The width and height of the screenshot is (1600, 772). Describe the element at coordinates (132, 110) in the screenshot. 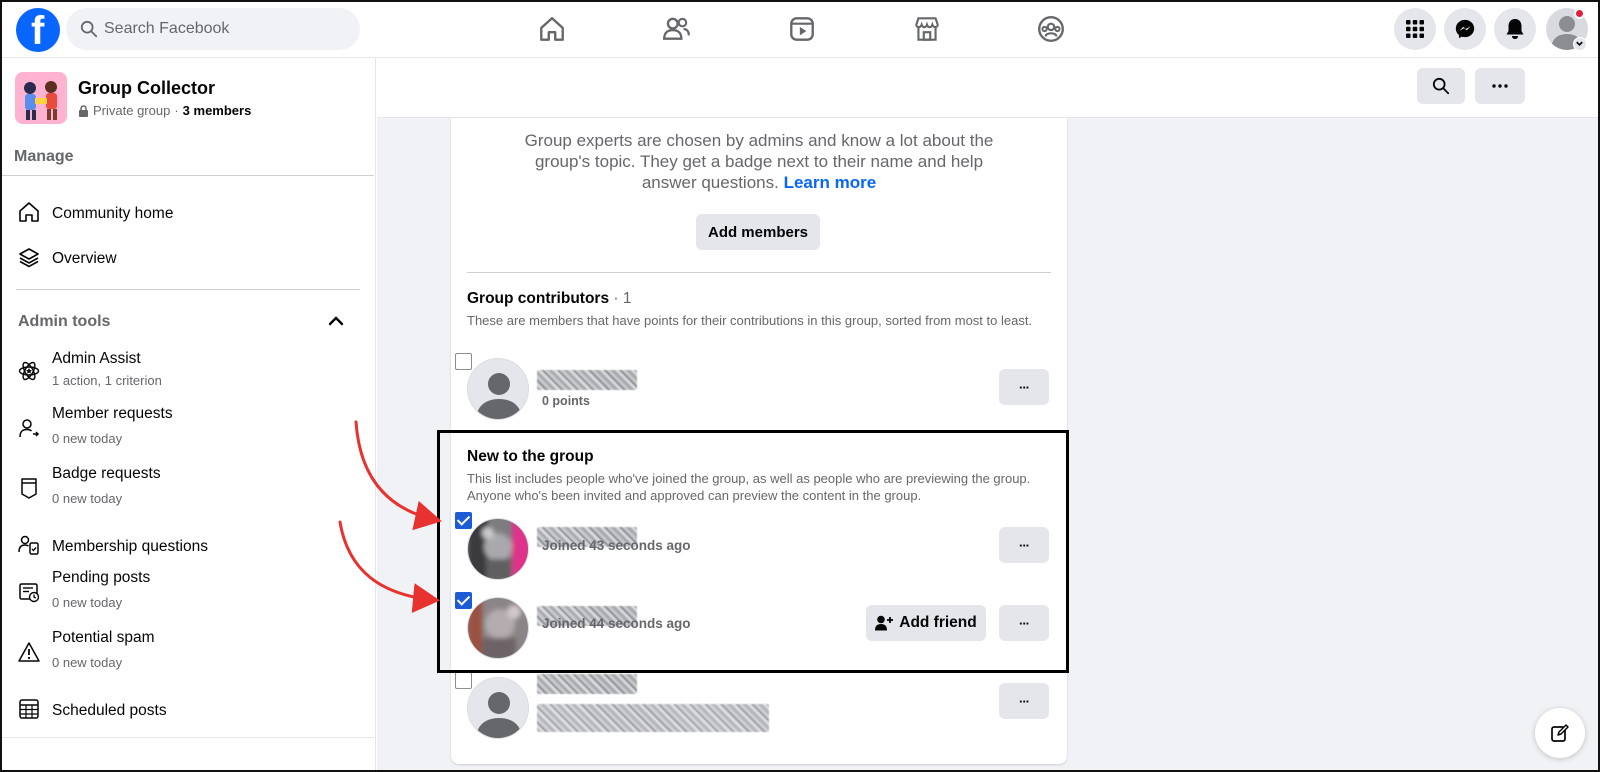

I see `group-privacy: Private group` at that location.